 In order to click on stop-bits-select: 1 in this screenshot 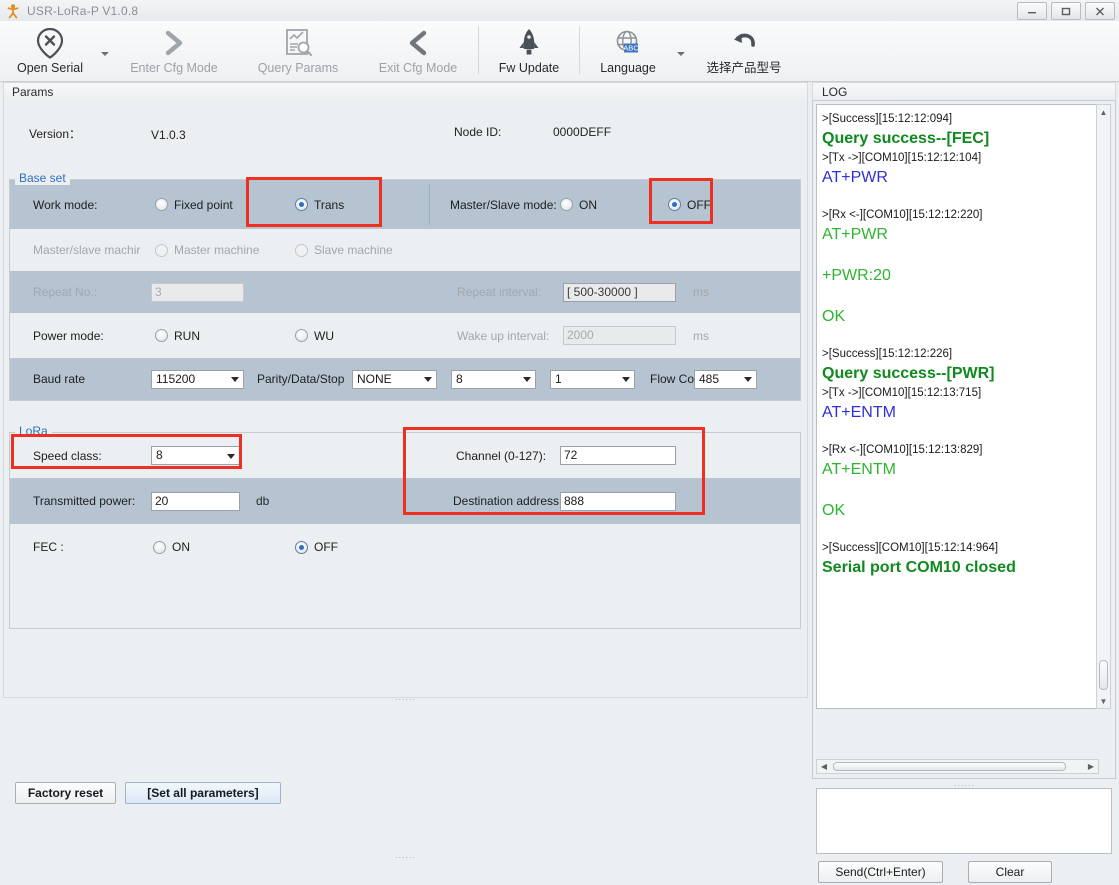, I will do `click(592, 379)`.